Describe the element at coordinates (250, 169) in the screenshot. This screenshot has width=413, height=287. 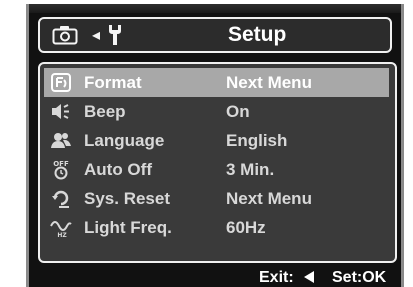
I see `menu-item-value: 3 Min.` at that location.